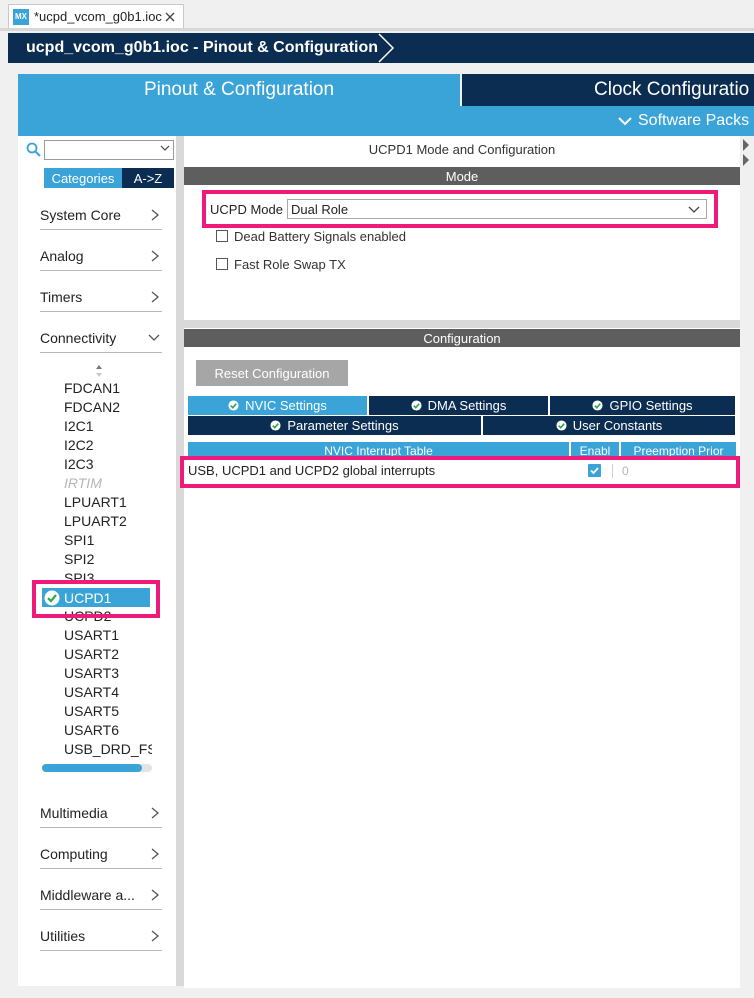  Describe the element at coordinates (386, 121) in the screenshot. I see `software-packs-bar: Software Packs` at that location.